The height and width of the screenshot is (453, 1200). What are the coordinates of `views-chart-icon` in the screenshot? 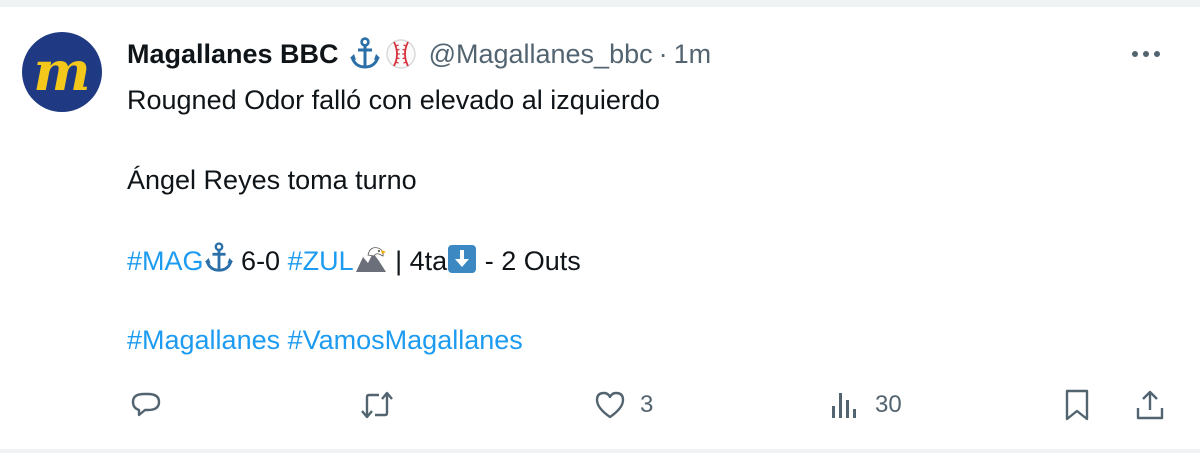 It's located at (844, 405).